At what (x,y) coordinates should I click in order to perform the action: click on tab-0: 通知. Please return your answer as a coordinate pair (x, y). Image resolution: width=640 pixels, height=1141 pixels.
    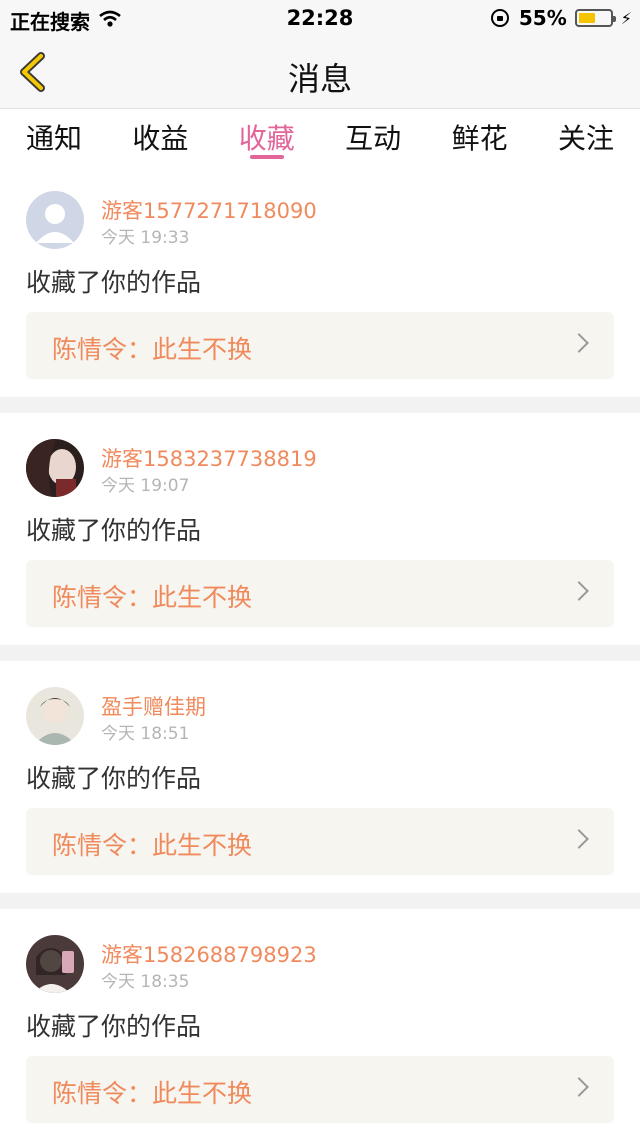
    Looking at the image, I should click on (54, 137).